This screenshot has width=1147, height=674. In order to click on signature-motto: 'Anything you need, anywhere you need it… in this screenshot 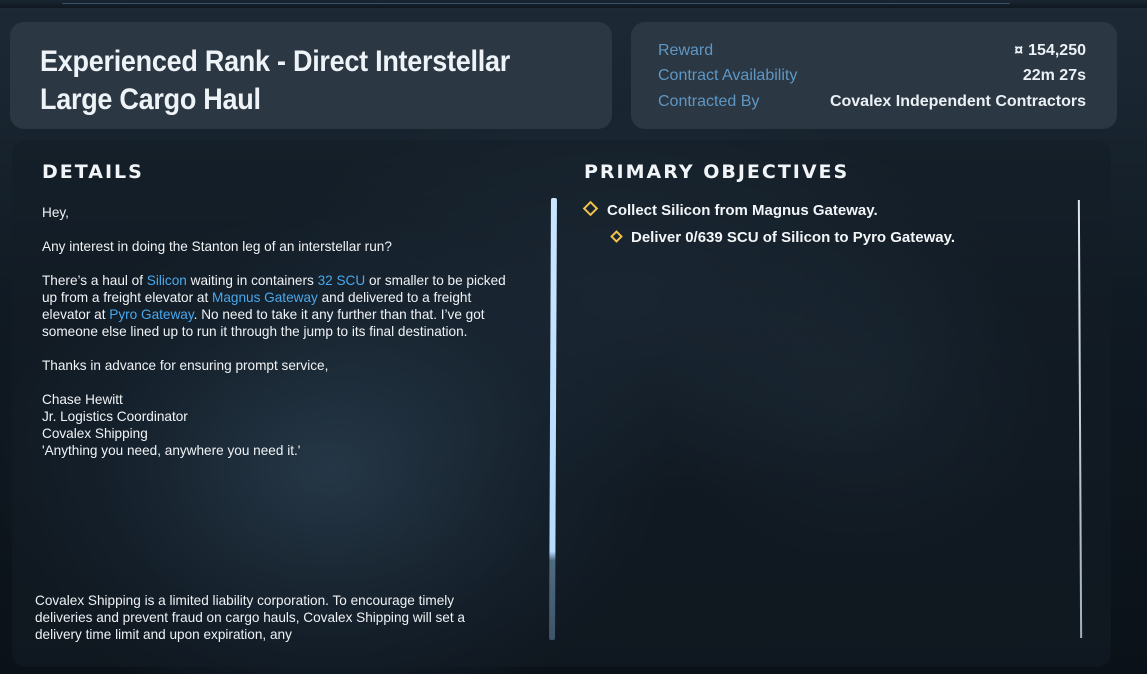, I will do `click(171, 450)`.